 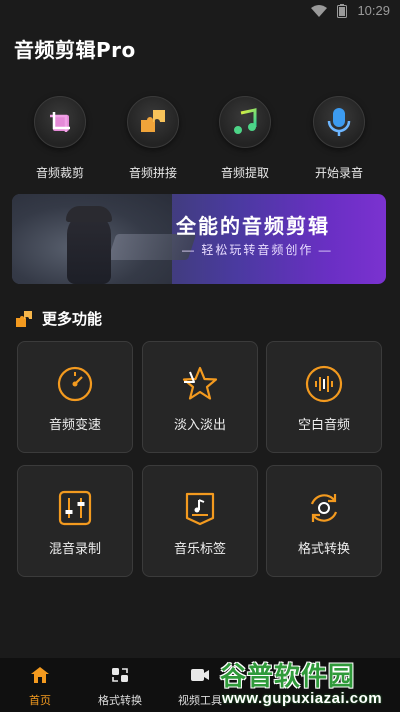 What do you see at coordinates (200, 675) in the screenshot?
I see `video-icon` at bounding box center [200, 675].